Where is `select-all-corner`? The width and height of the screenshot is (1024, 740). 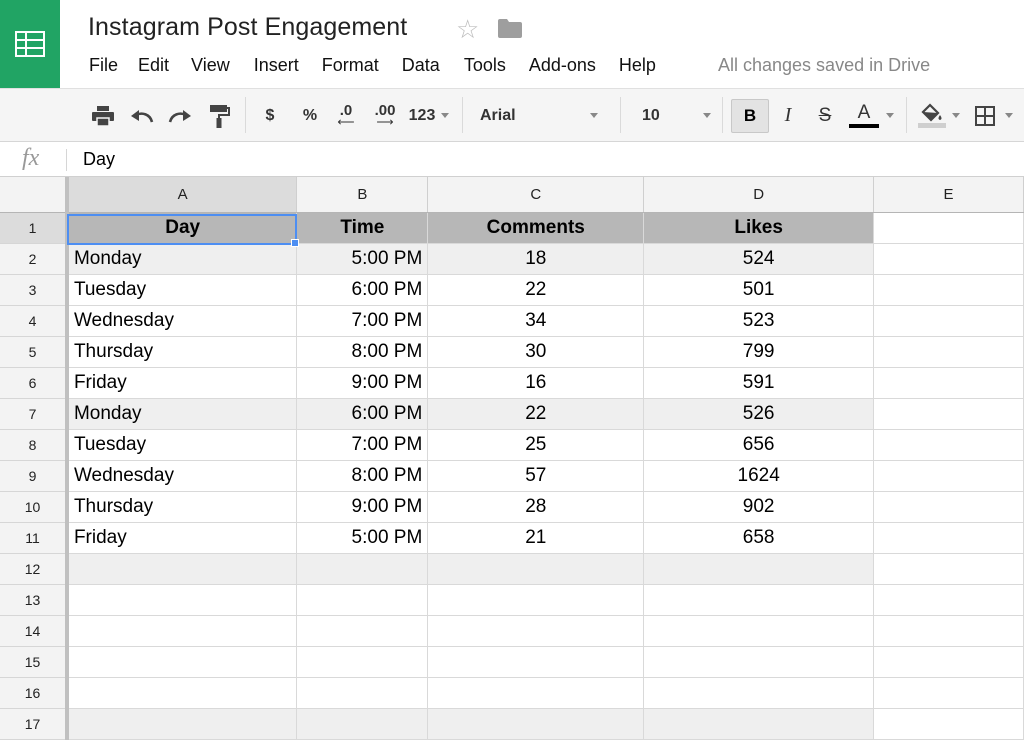
select-all-corner is located at coordinates (34, 195).